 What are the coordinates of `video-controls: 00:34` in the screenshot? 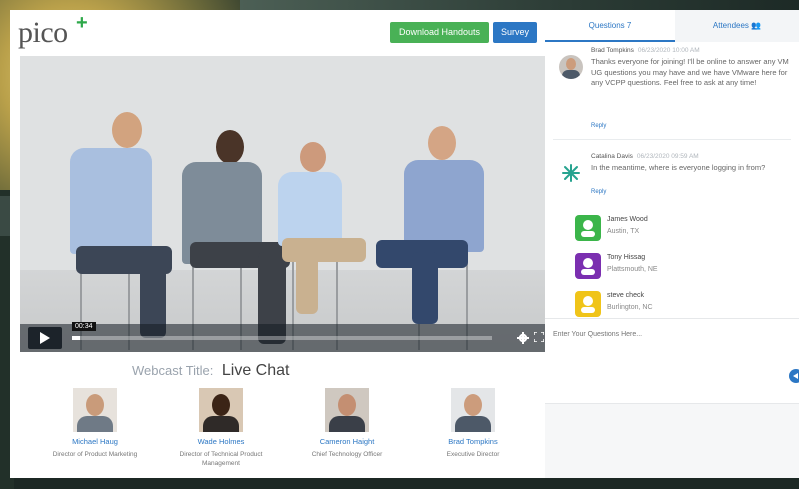 It's located at (283, 337).